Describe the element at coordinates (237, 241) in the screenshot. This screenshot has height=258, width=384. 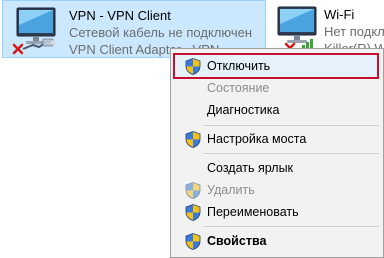
I see `menu-item-label: Свойства` at that location.